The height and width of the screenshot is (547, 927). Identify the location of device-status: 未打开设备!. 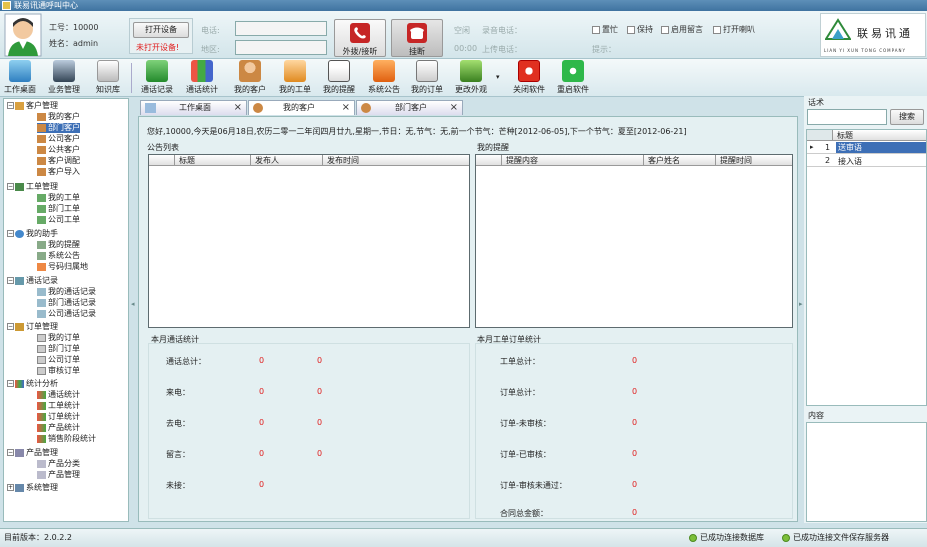
(158, 47).